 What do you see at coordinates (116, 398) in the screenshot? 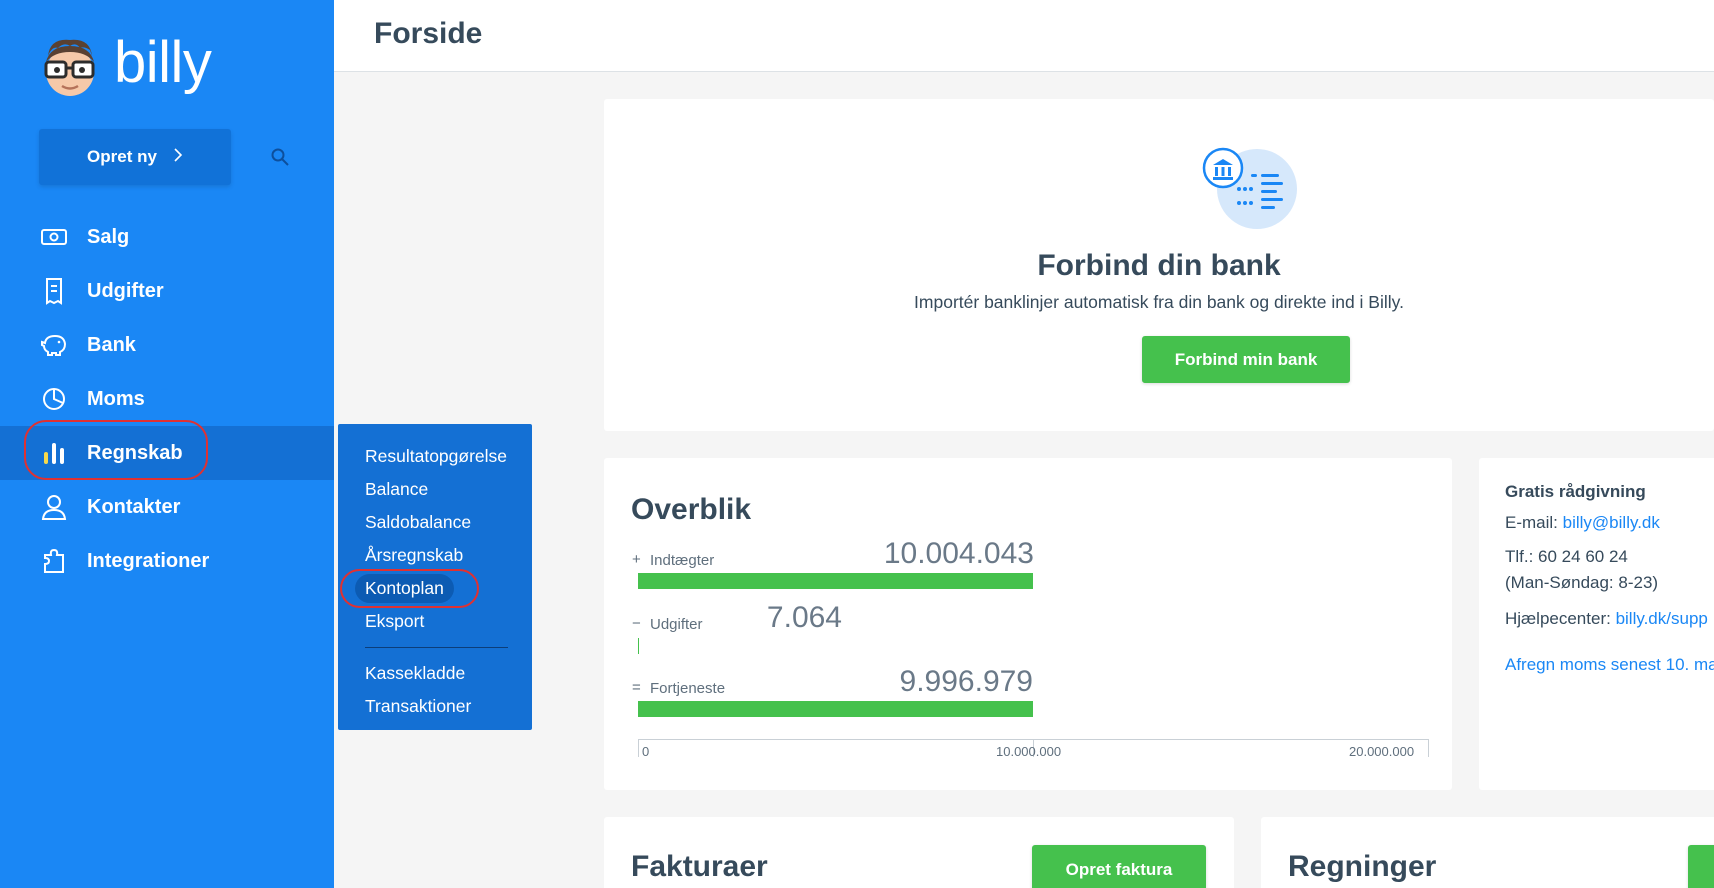
I see `nav-item-label: Moms` at bounding box center [116, 398].